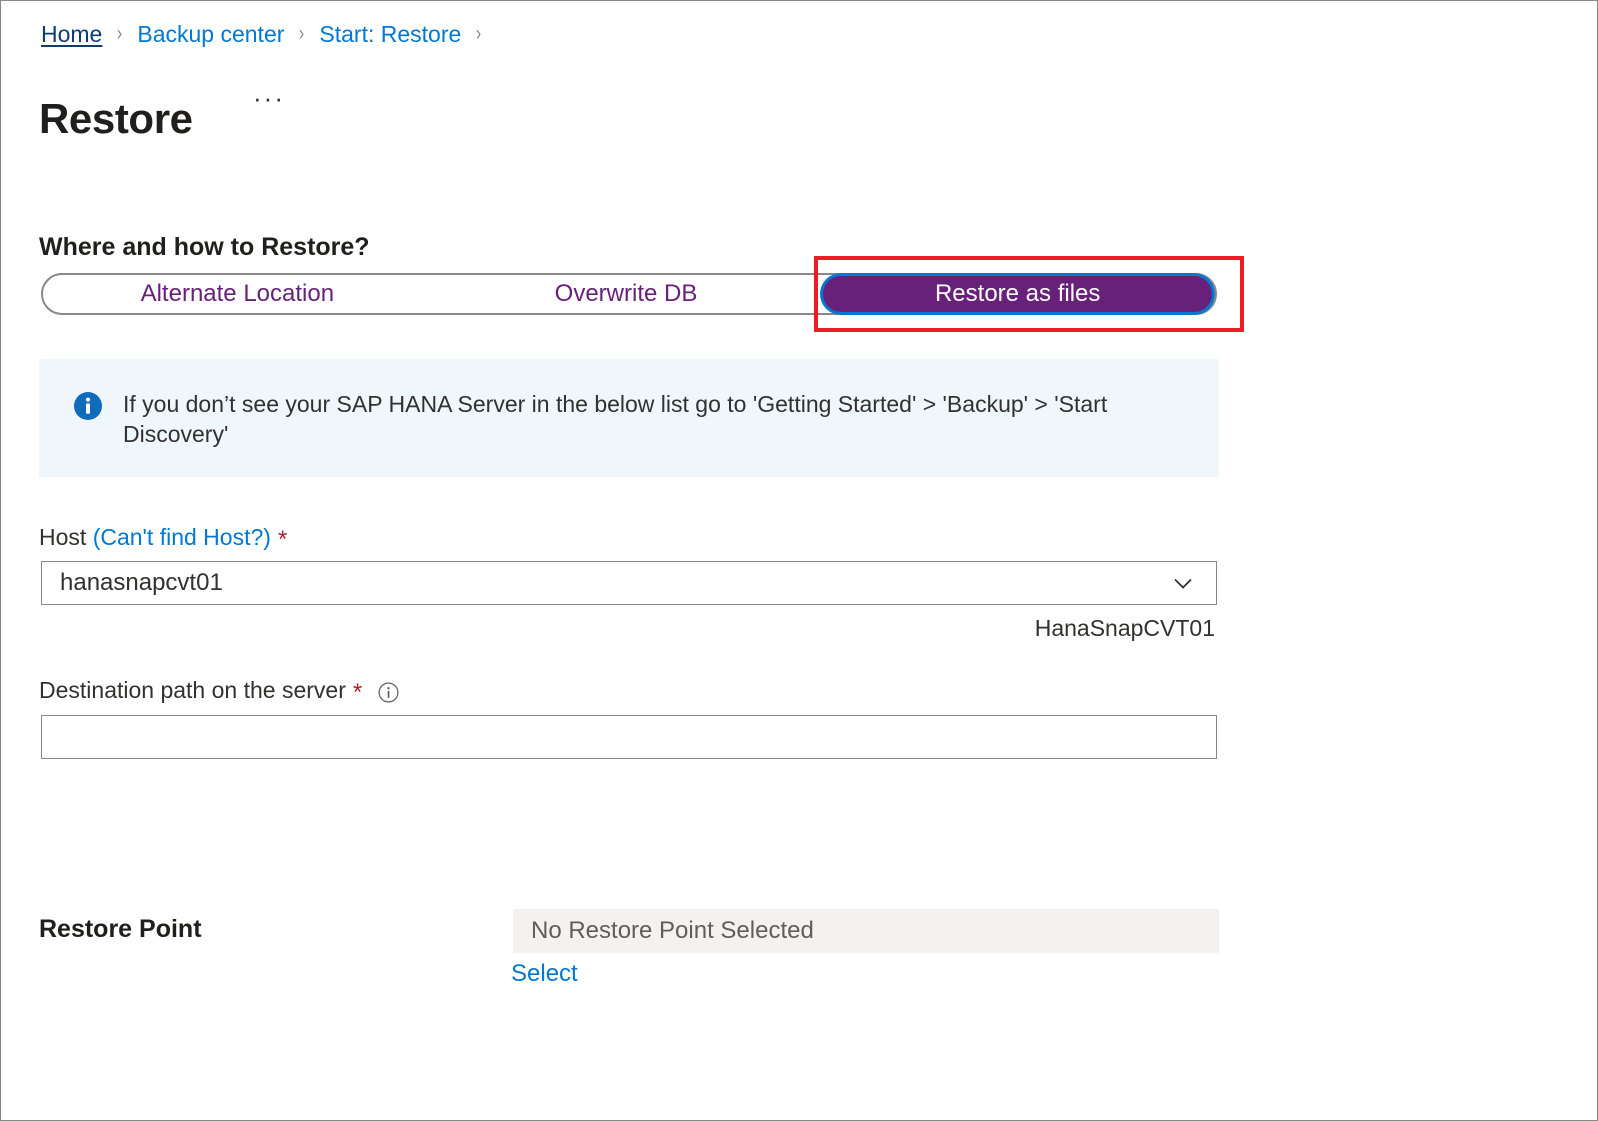  What do you see at coordinates (388, 691) in the screenshot?
I see `info-circle-outline-icon` at bounding box center [388, 691].